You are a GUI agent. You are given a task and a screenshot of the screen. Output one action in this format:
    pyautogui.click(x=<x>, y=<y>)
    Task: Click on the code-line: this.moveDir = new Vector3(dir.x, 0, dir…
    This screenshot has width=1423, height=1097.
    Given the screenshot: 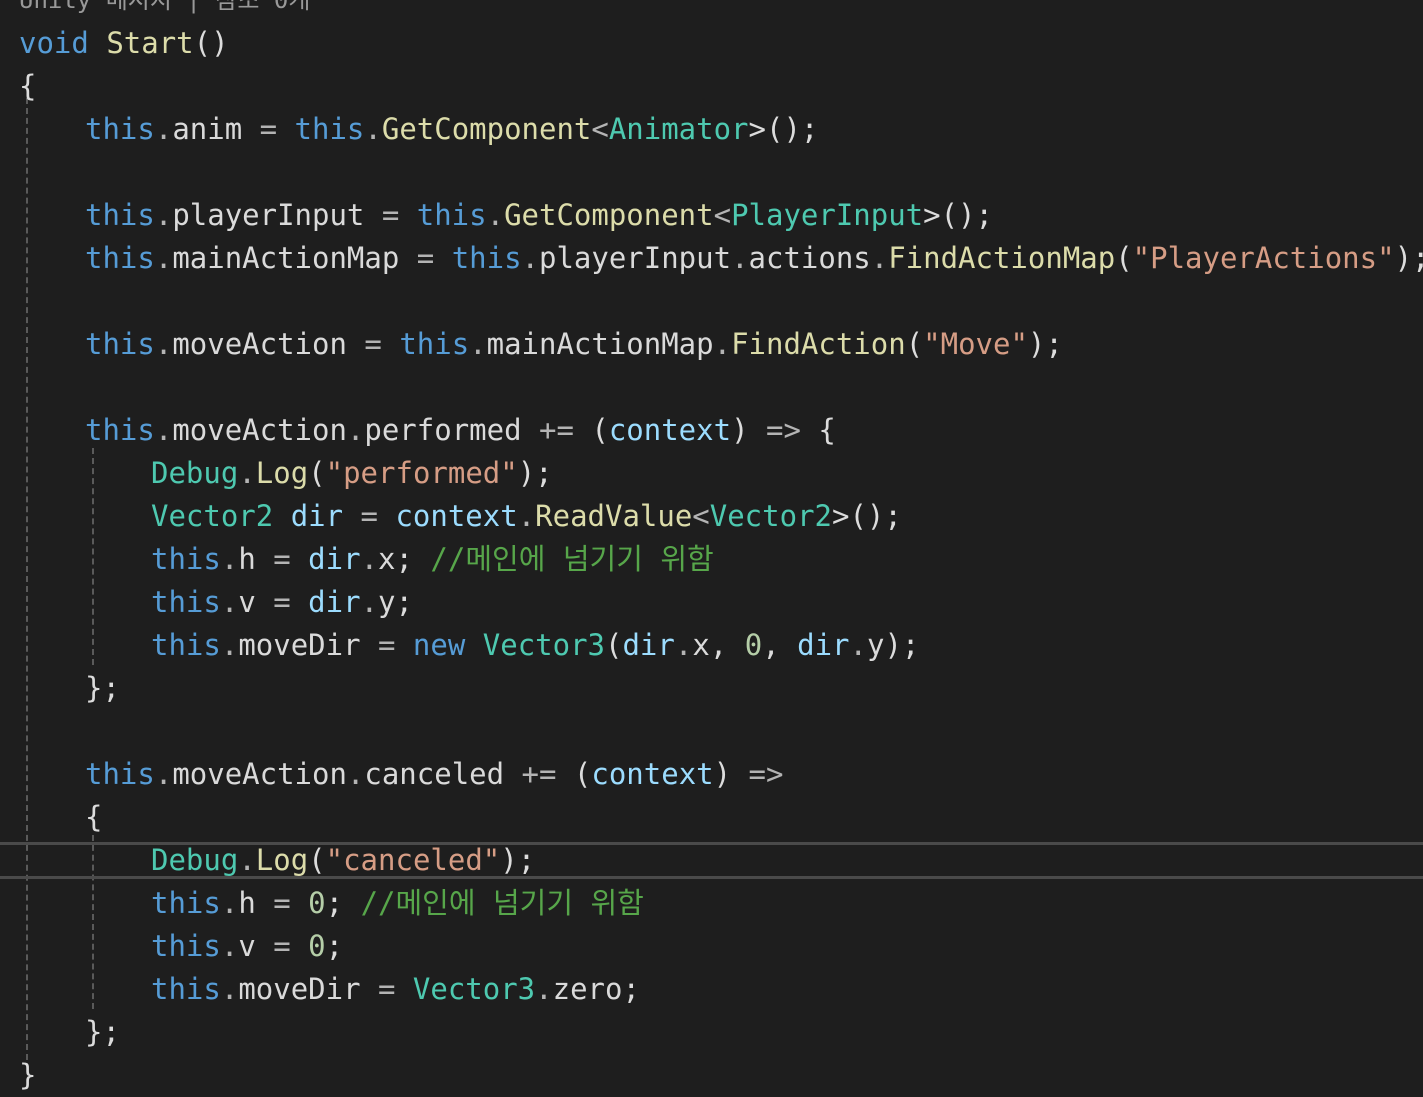 What is the action you would take?
    pyautogui.click(x=535, y=645)
    